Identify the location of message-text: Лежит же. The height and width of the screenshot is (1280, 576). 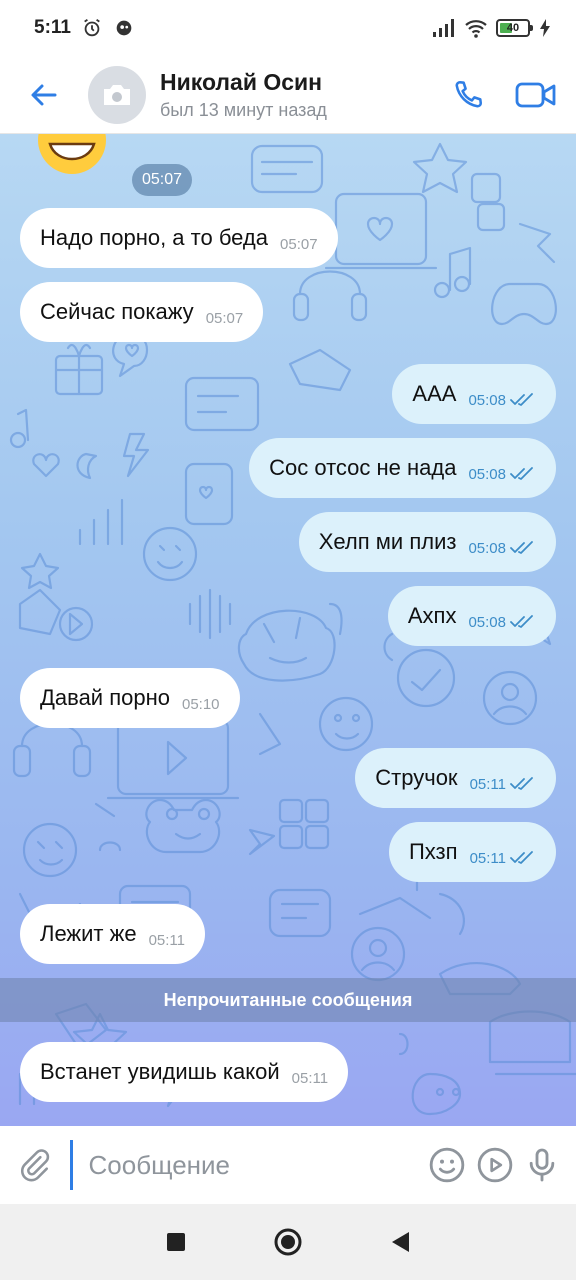
(88, 933).